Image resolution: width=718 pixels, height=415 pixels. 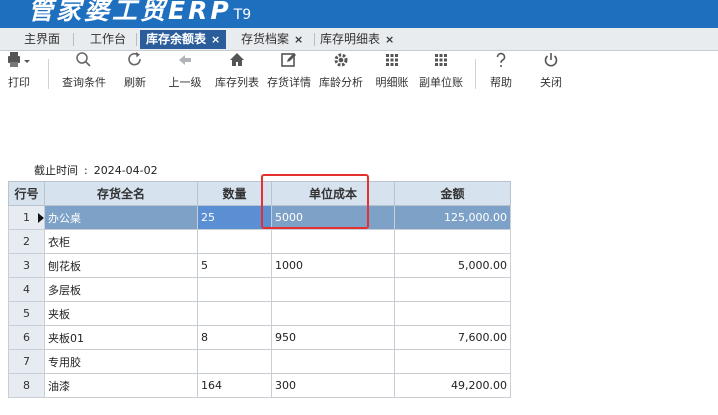 What do you see at coordinates (441, 75) in the screenshot?
I see `sub-unit-ledger-button: 副单位账` at bounding box center [441, 75].